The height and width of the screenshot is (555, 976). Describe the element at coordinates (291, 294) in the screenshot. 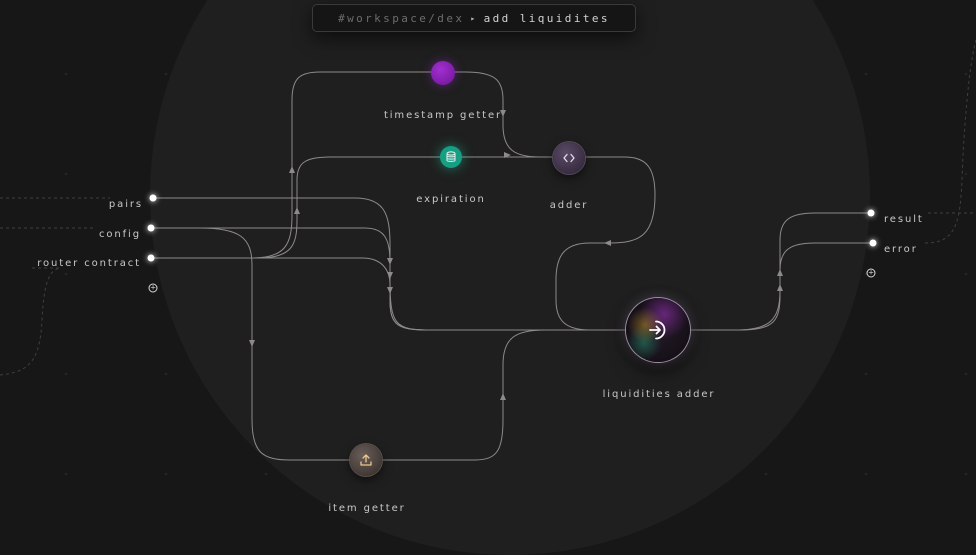

I see `wire-router-contract` at that location.